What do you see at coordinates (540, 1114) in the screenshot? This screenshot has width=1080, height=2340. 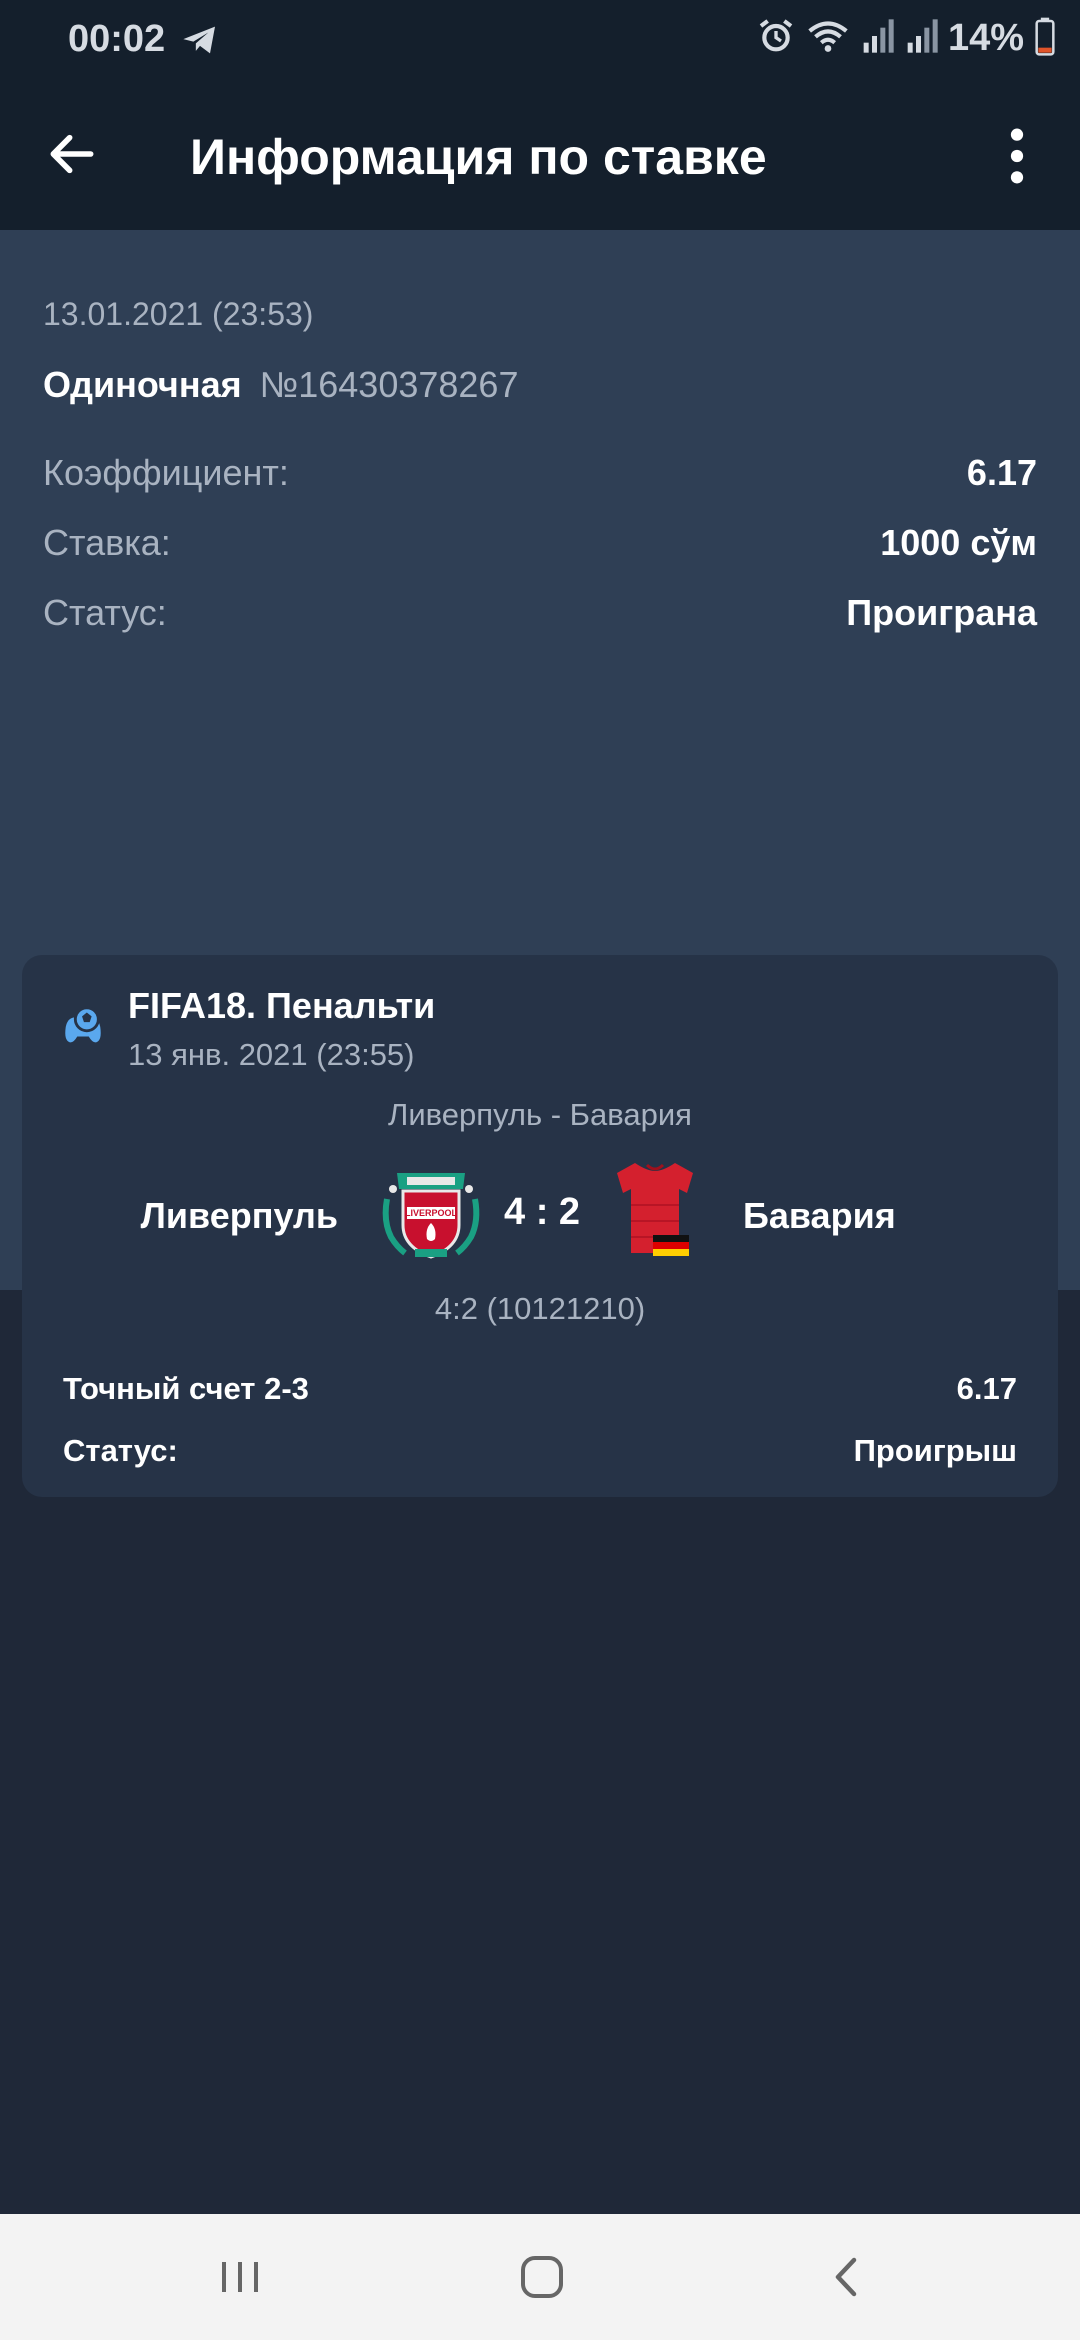 I see `match-title: Ливерпуль - Бавария` at bounding box center [540, 1114].